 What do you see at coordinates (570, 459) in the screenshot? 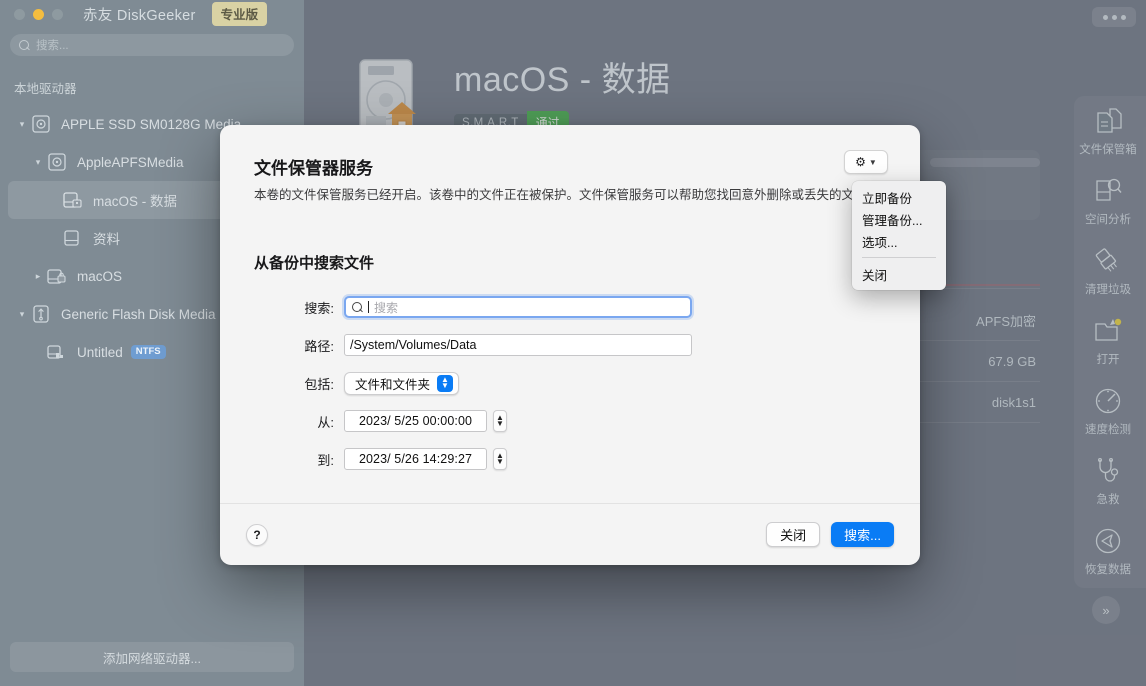
I see `form-row-to: 到: 2023/ 5/26 14:29:27 ▲ ▼` at bounding box center [570, 459].